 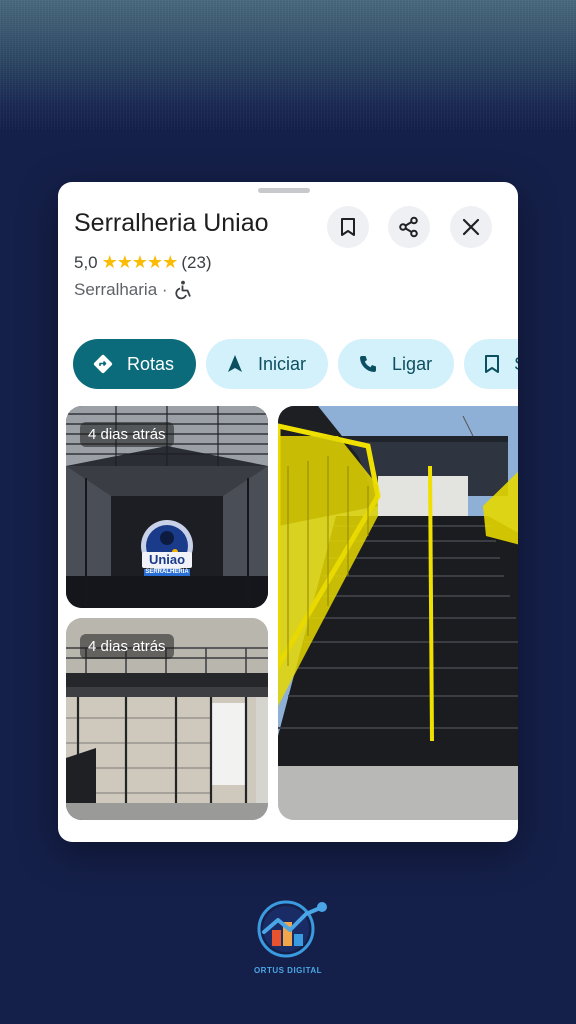 I want to click on save-chip: S, so click(x=491, y=364).